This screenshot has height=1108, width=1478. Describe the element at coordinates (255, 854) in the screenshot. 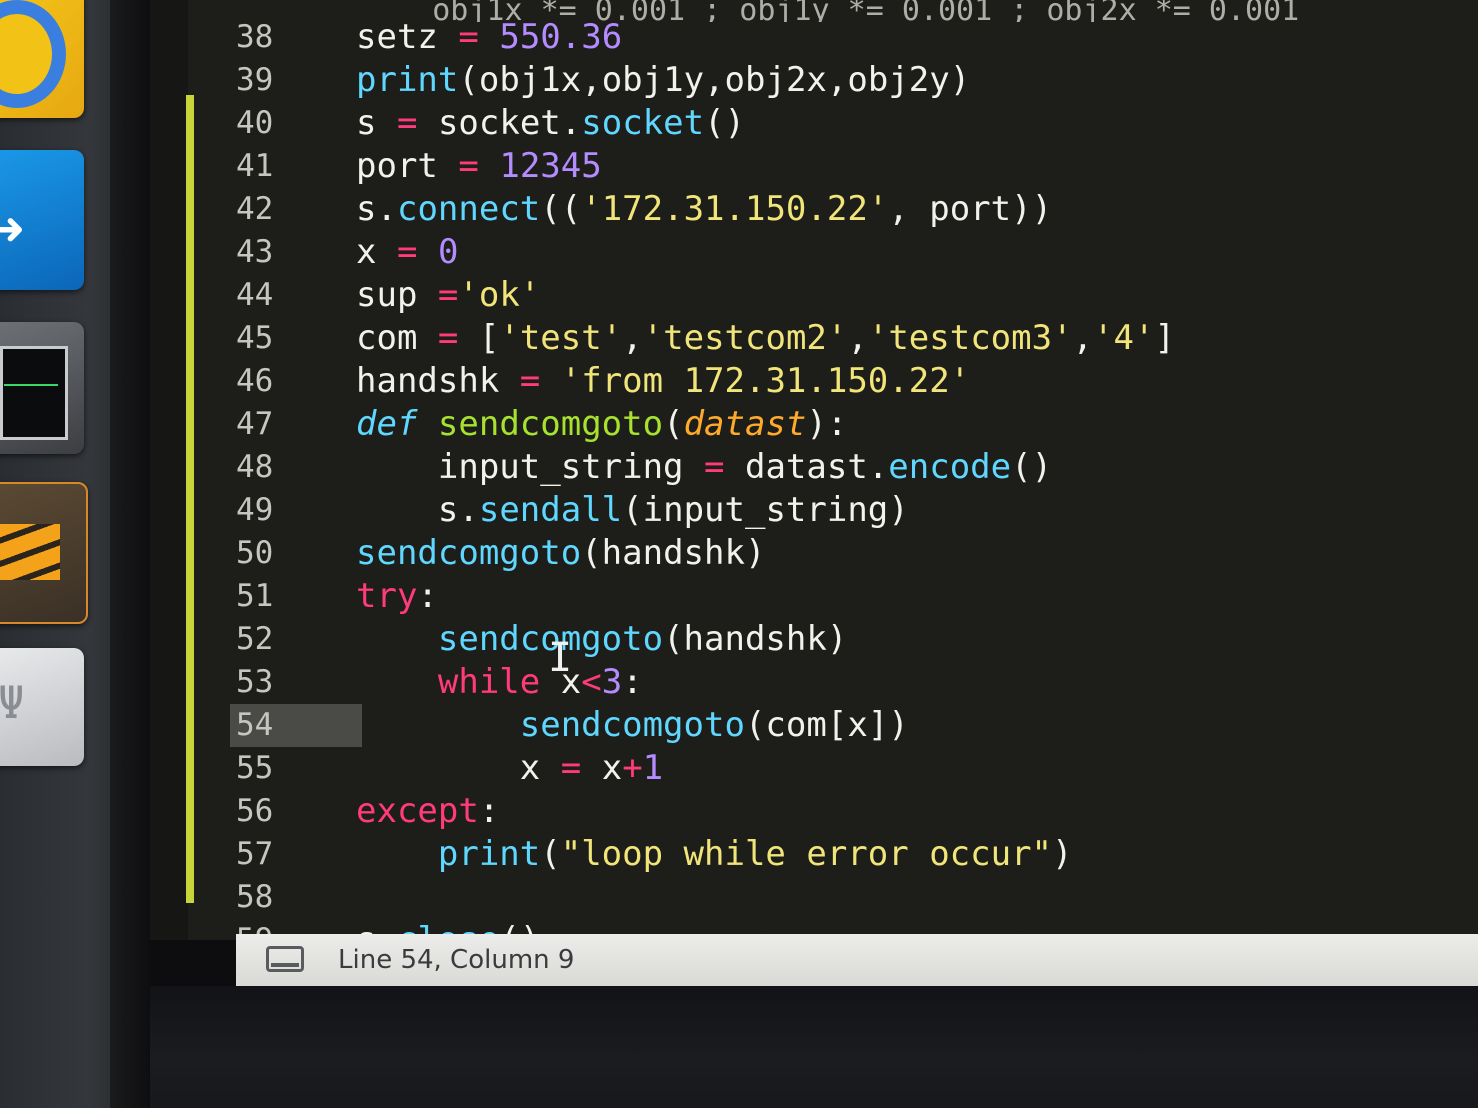

I see `line-number: 57` at that location.